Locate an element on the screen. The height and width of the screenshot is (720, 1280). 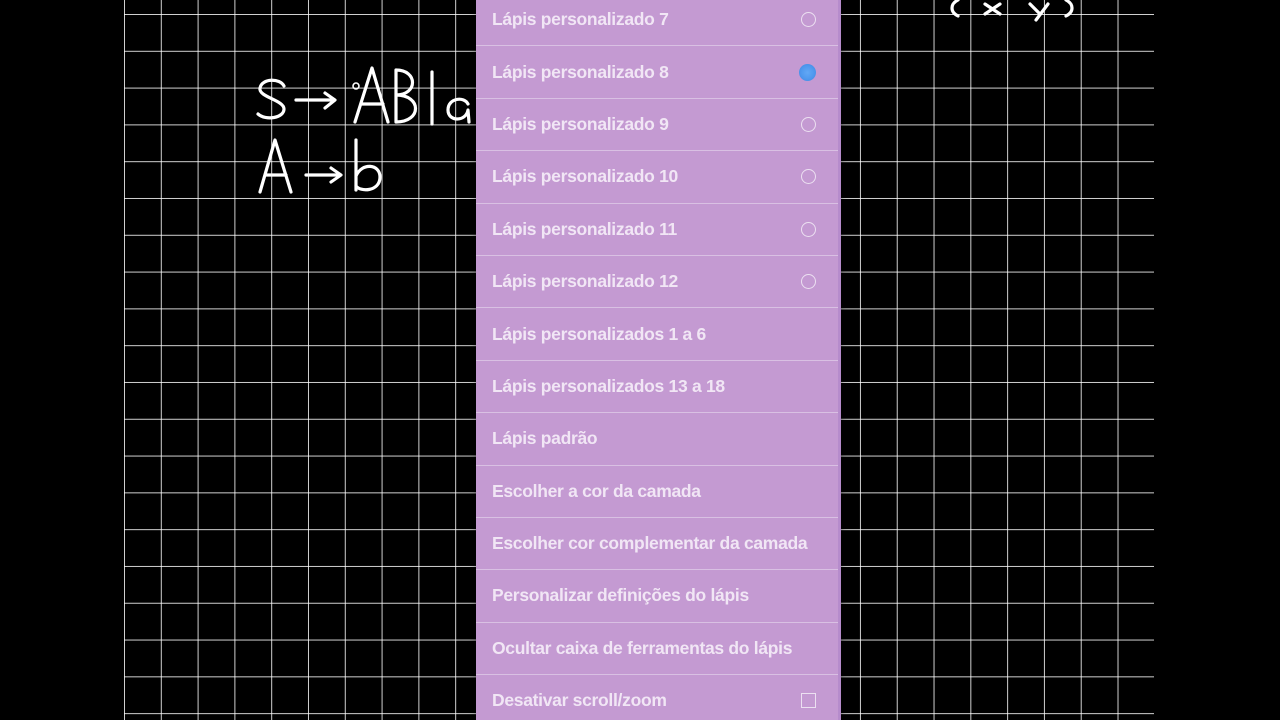
radio-selected-icon is located at coordinates (807, 72).